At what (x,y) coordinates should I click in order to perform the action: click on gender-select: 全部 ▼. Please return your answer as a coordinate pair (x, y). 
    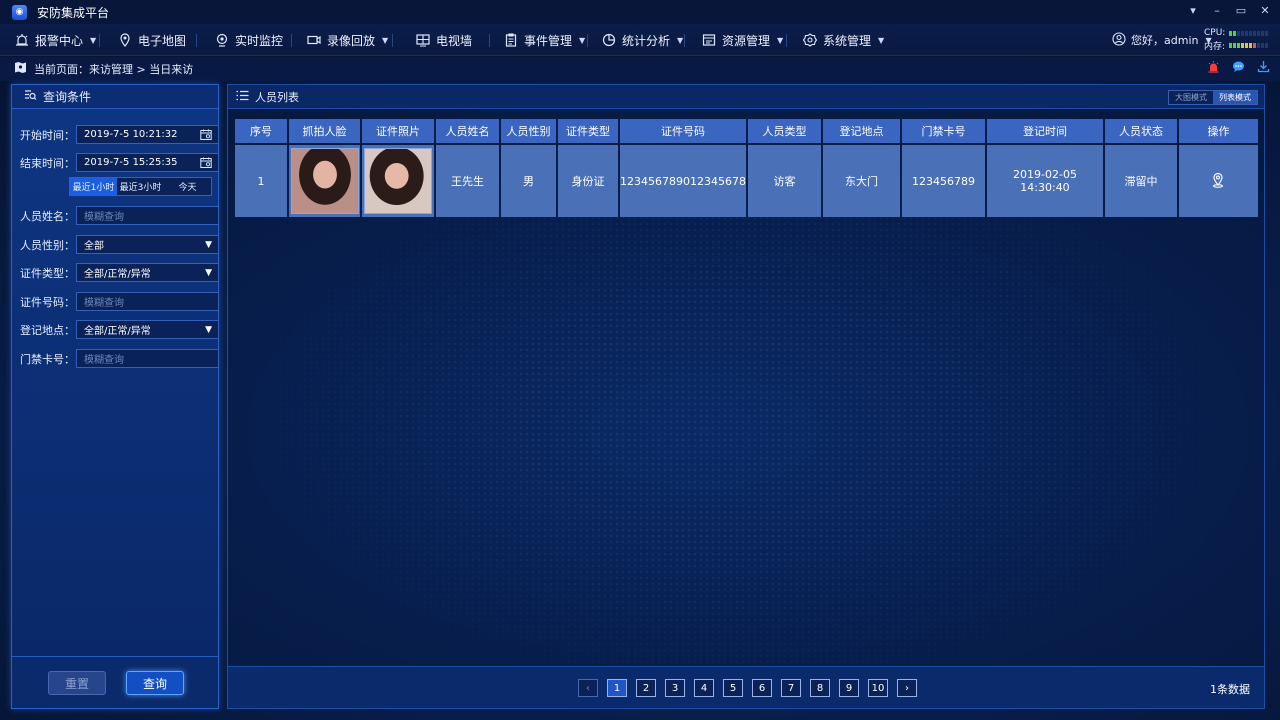
    Looking at the image, I should click on (147, 244).